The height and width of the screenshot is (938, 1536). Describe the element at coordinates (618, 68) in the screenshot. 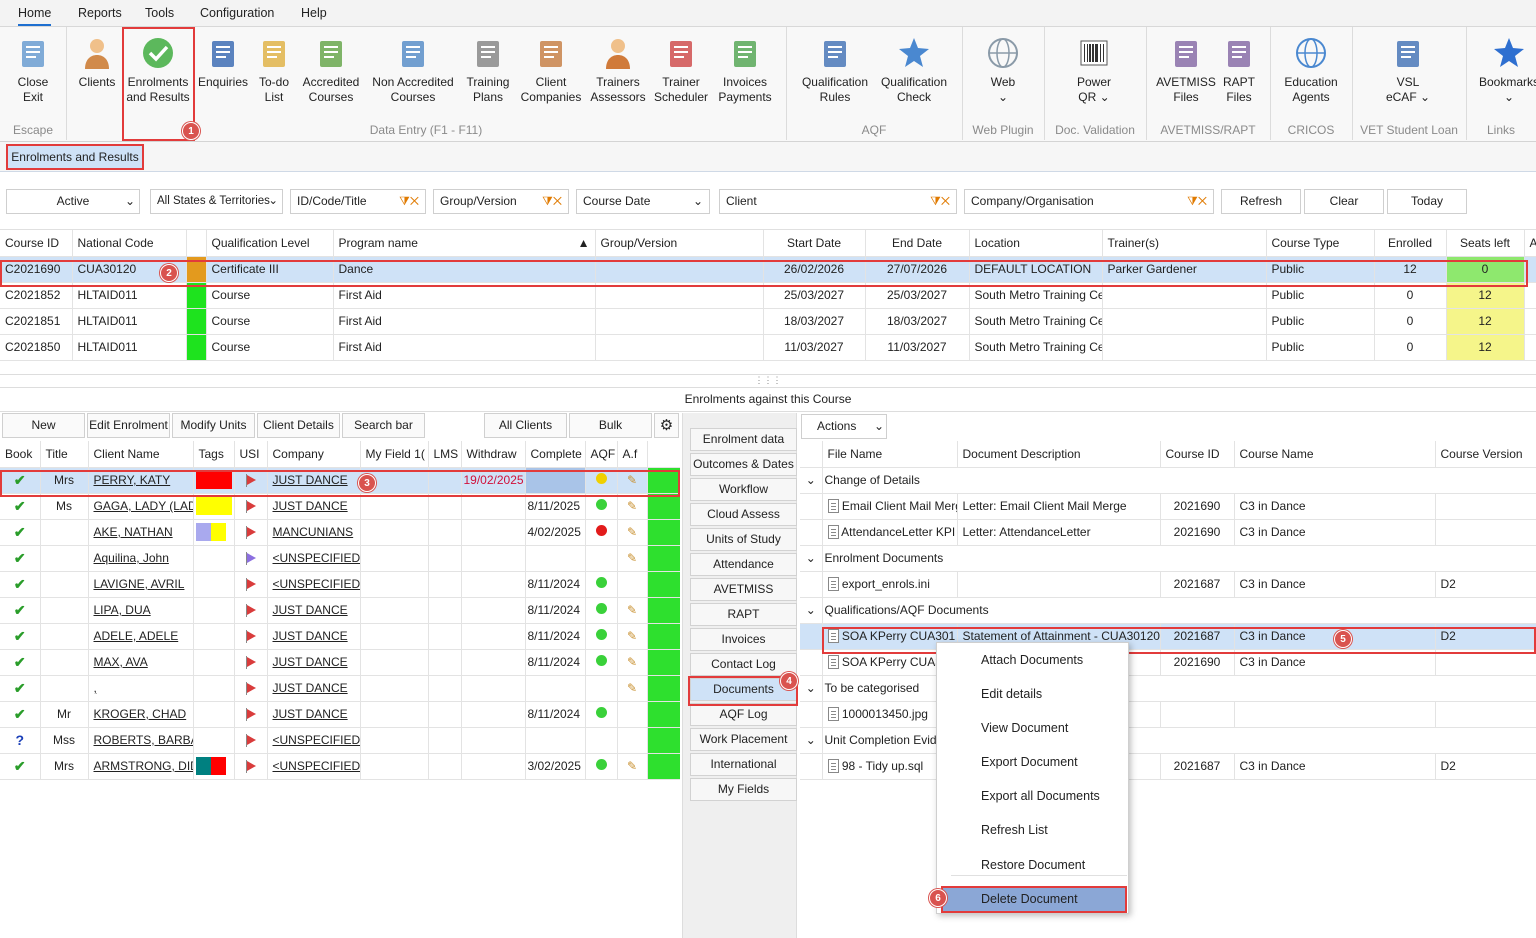

I see `ribbon-button-trainers9: Trainers Assessors` at that location.